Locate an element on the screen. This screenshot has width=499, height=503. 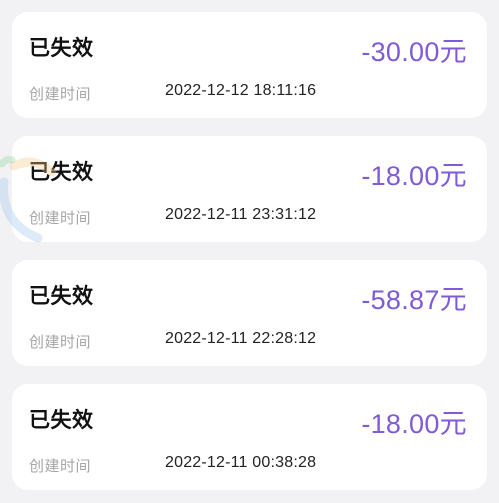
created-time-value: 2022-12-11 23:31:12 is located at coordinates (241, 214).